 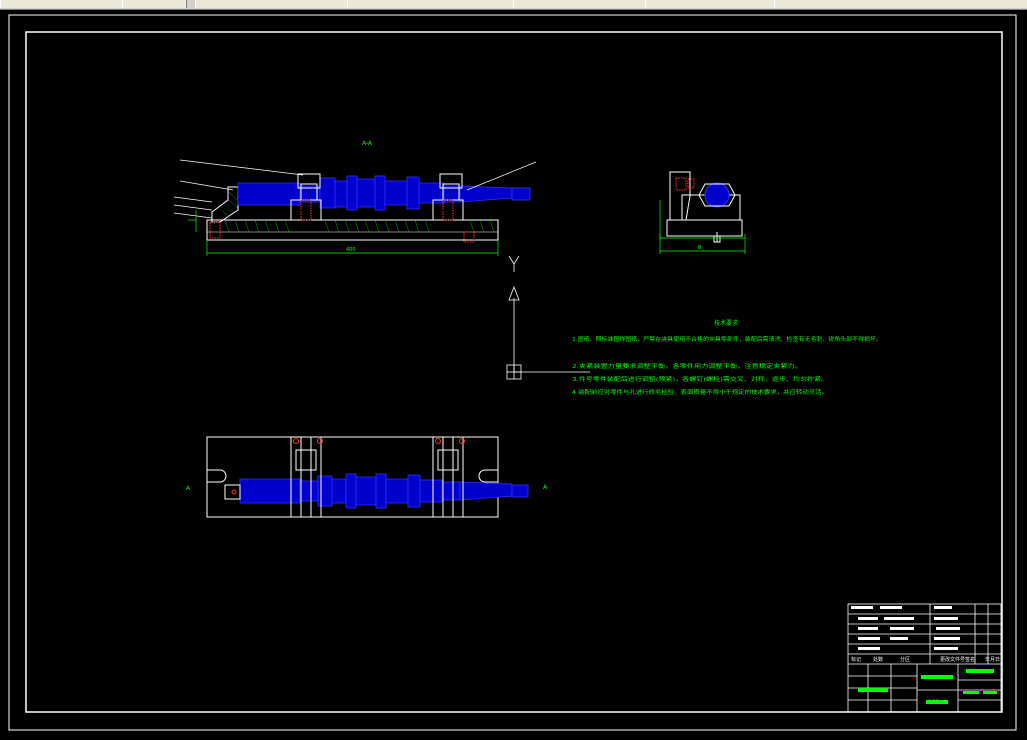 I want to click on side-view: B, so click(x=702, y=212).